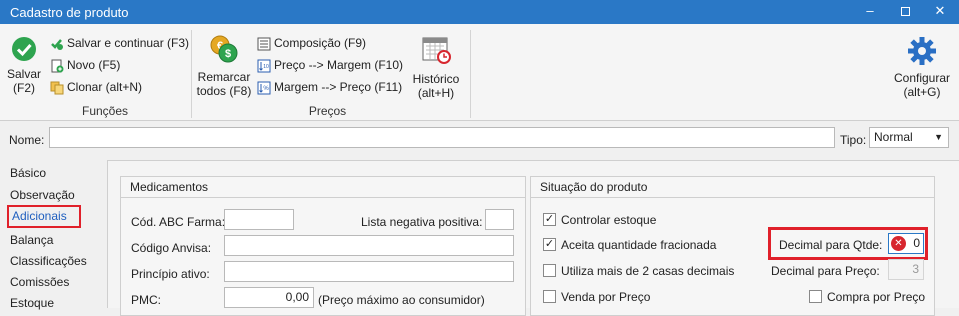  I want to click on compra-por-preco-checkbox, so click(815, 296).